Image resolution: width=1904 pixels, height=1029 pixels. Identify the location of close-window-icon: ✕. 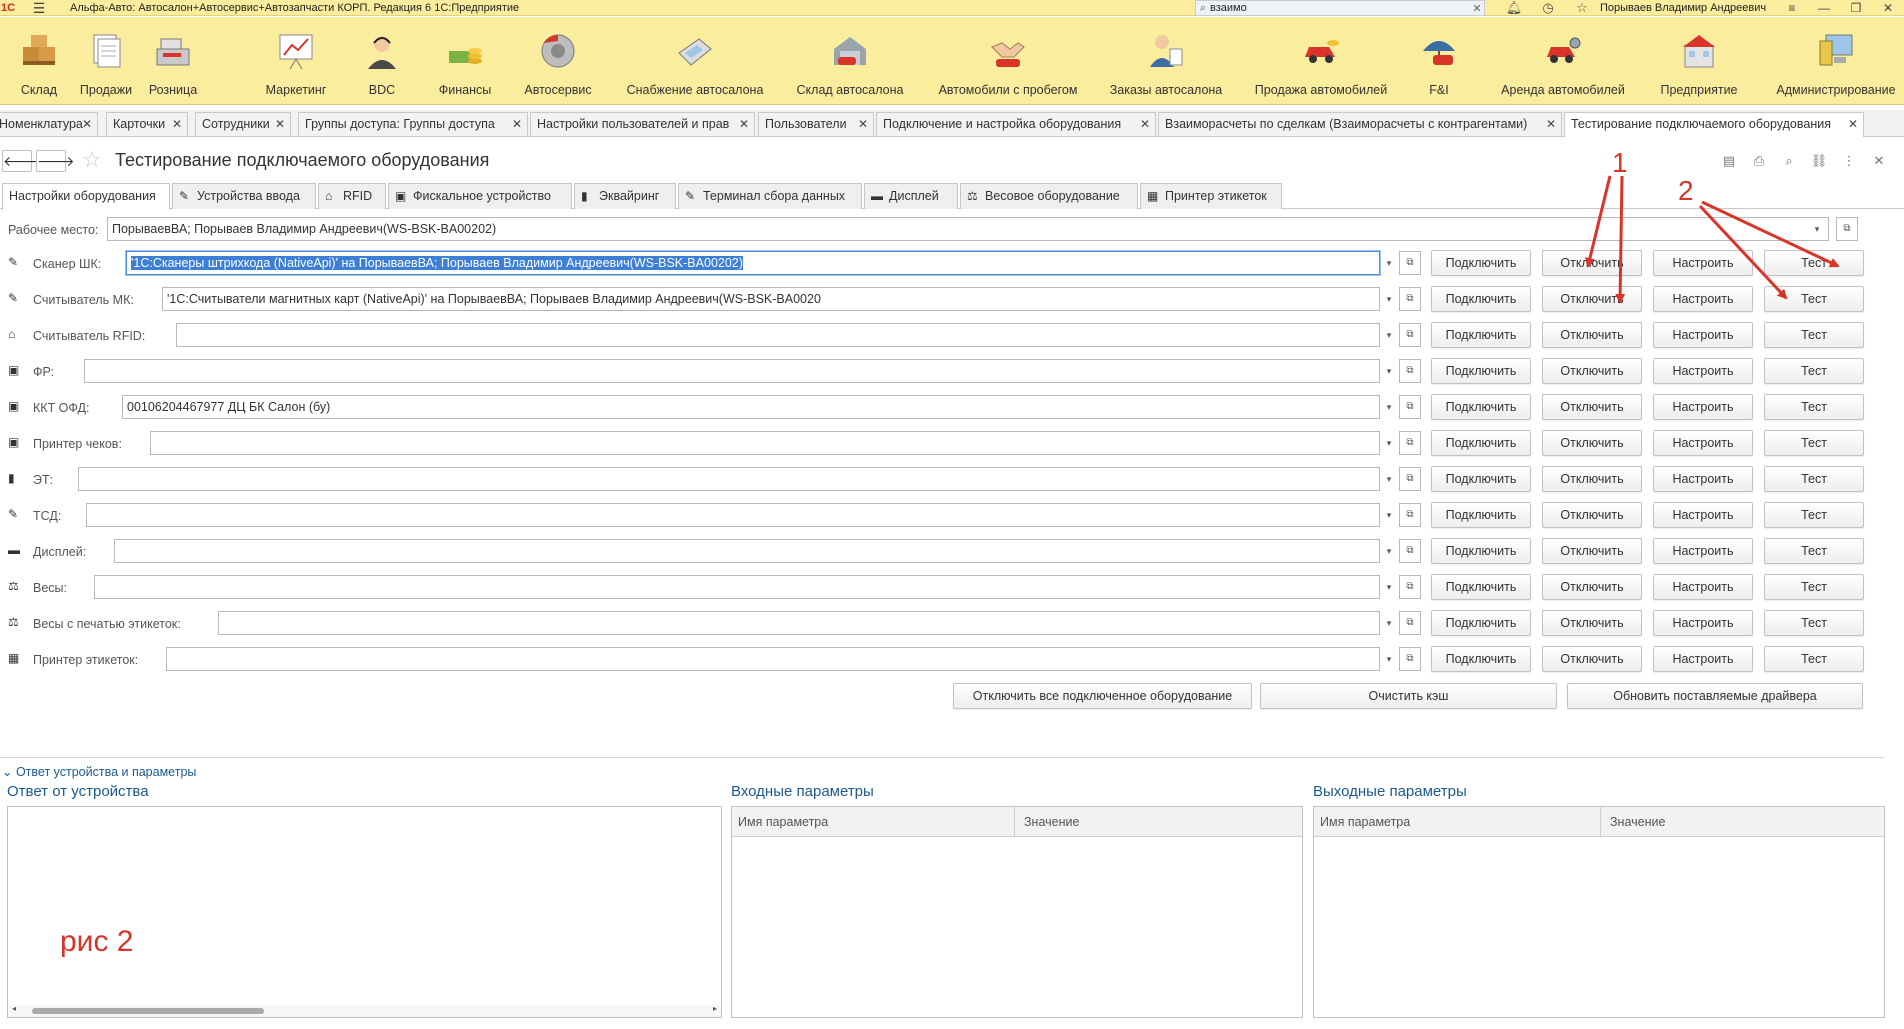
(1888, 8).